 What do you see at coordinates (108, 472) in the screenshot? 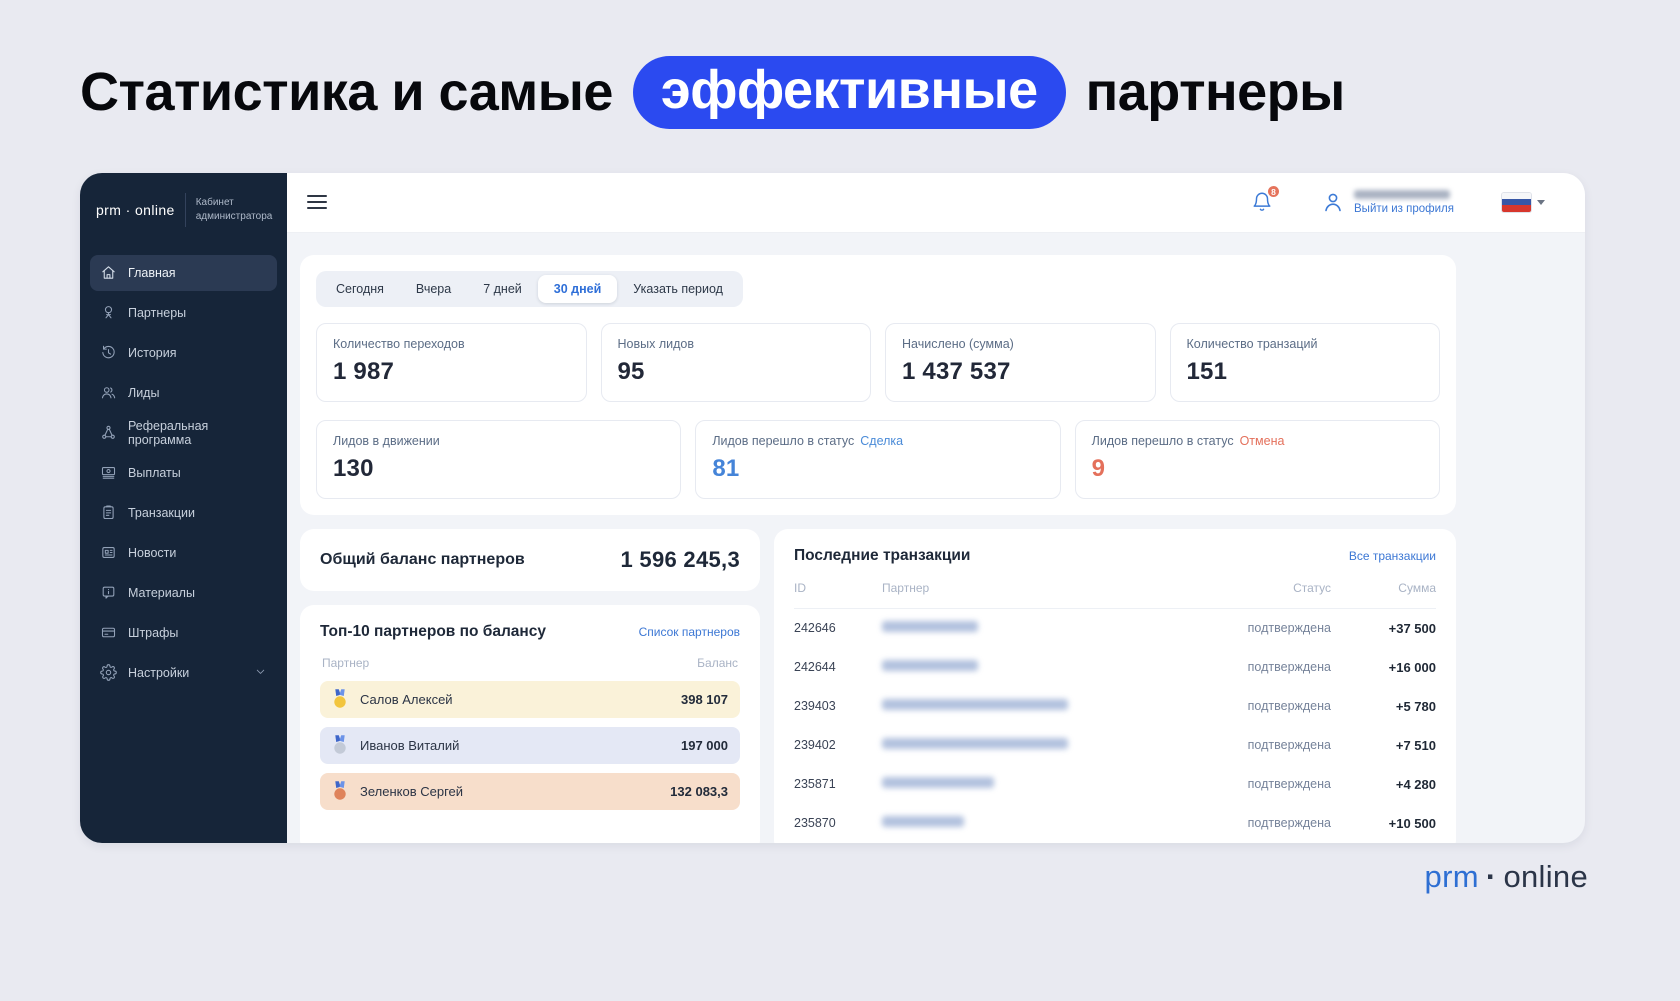
I see `payouts-banknote-icon` at bounding box center [108, 472].